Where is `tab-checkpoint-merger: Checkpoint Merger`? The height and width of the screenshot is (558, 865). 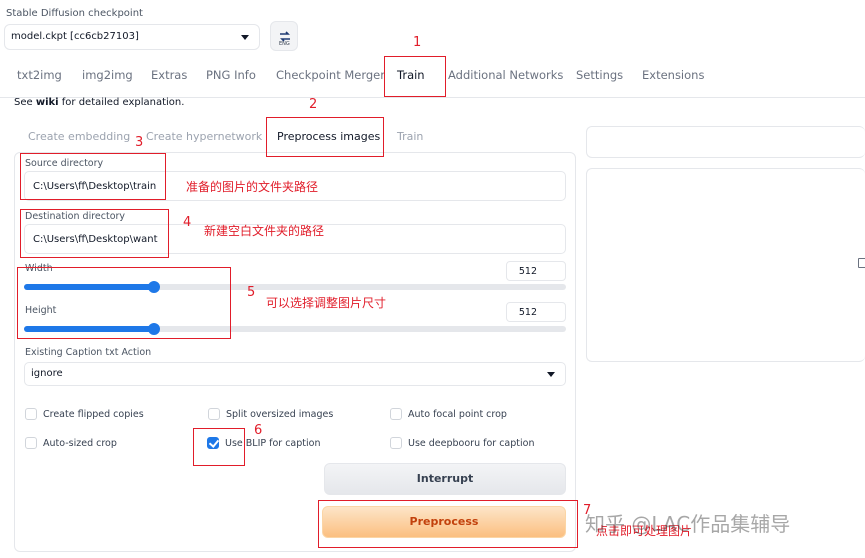
tab-checkpoint-merger: Checkpoint Merger is located at coordinates (330, 75).